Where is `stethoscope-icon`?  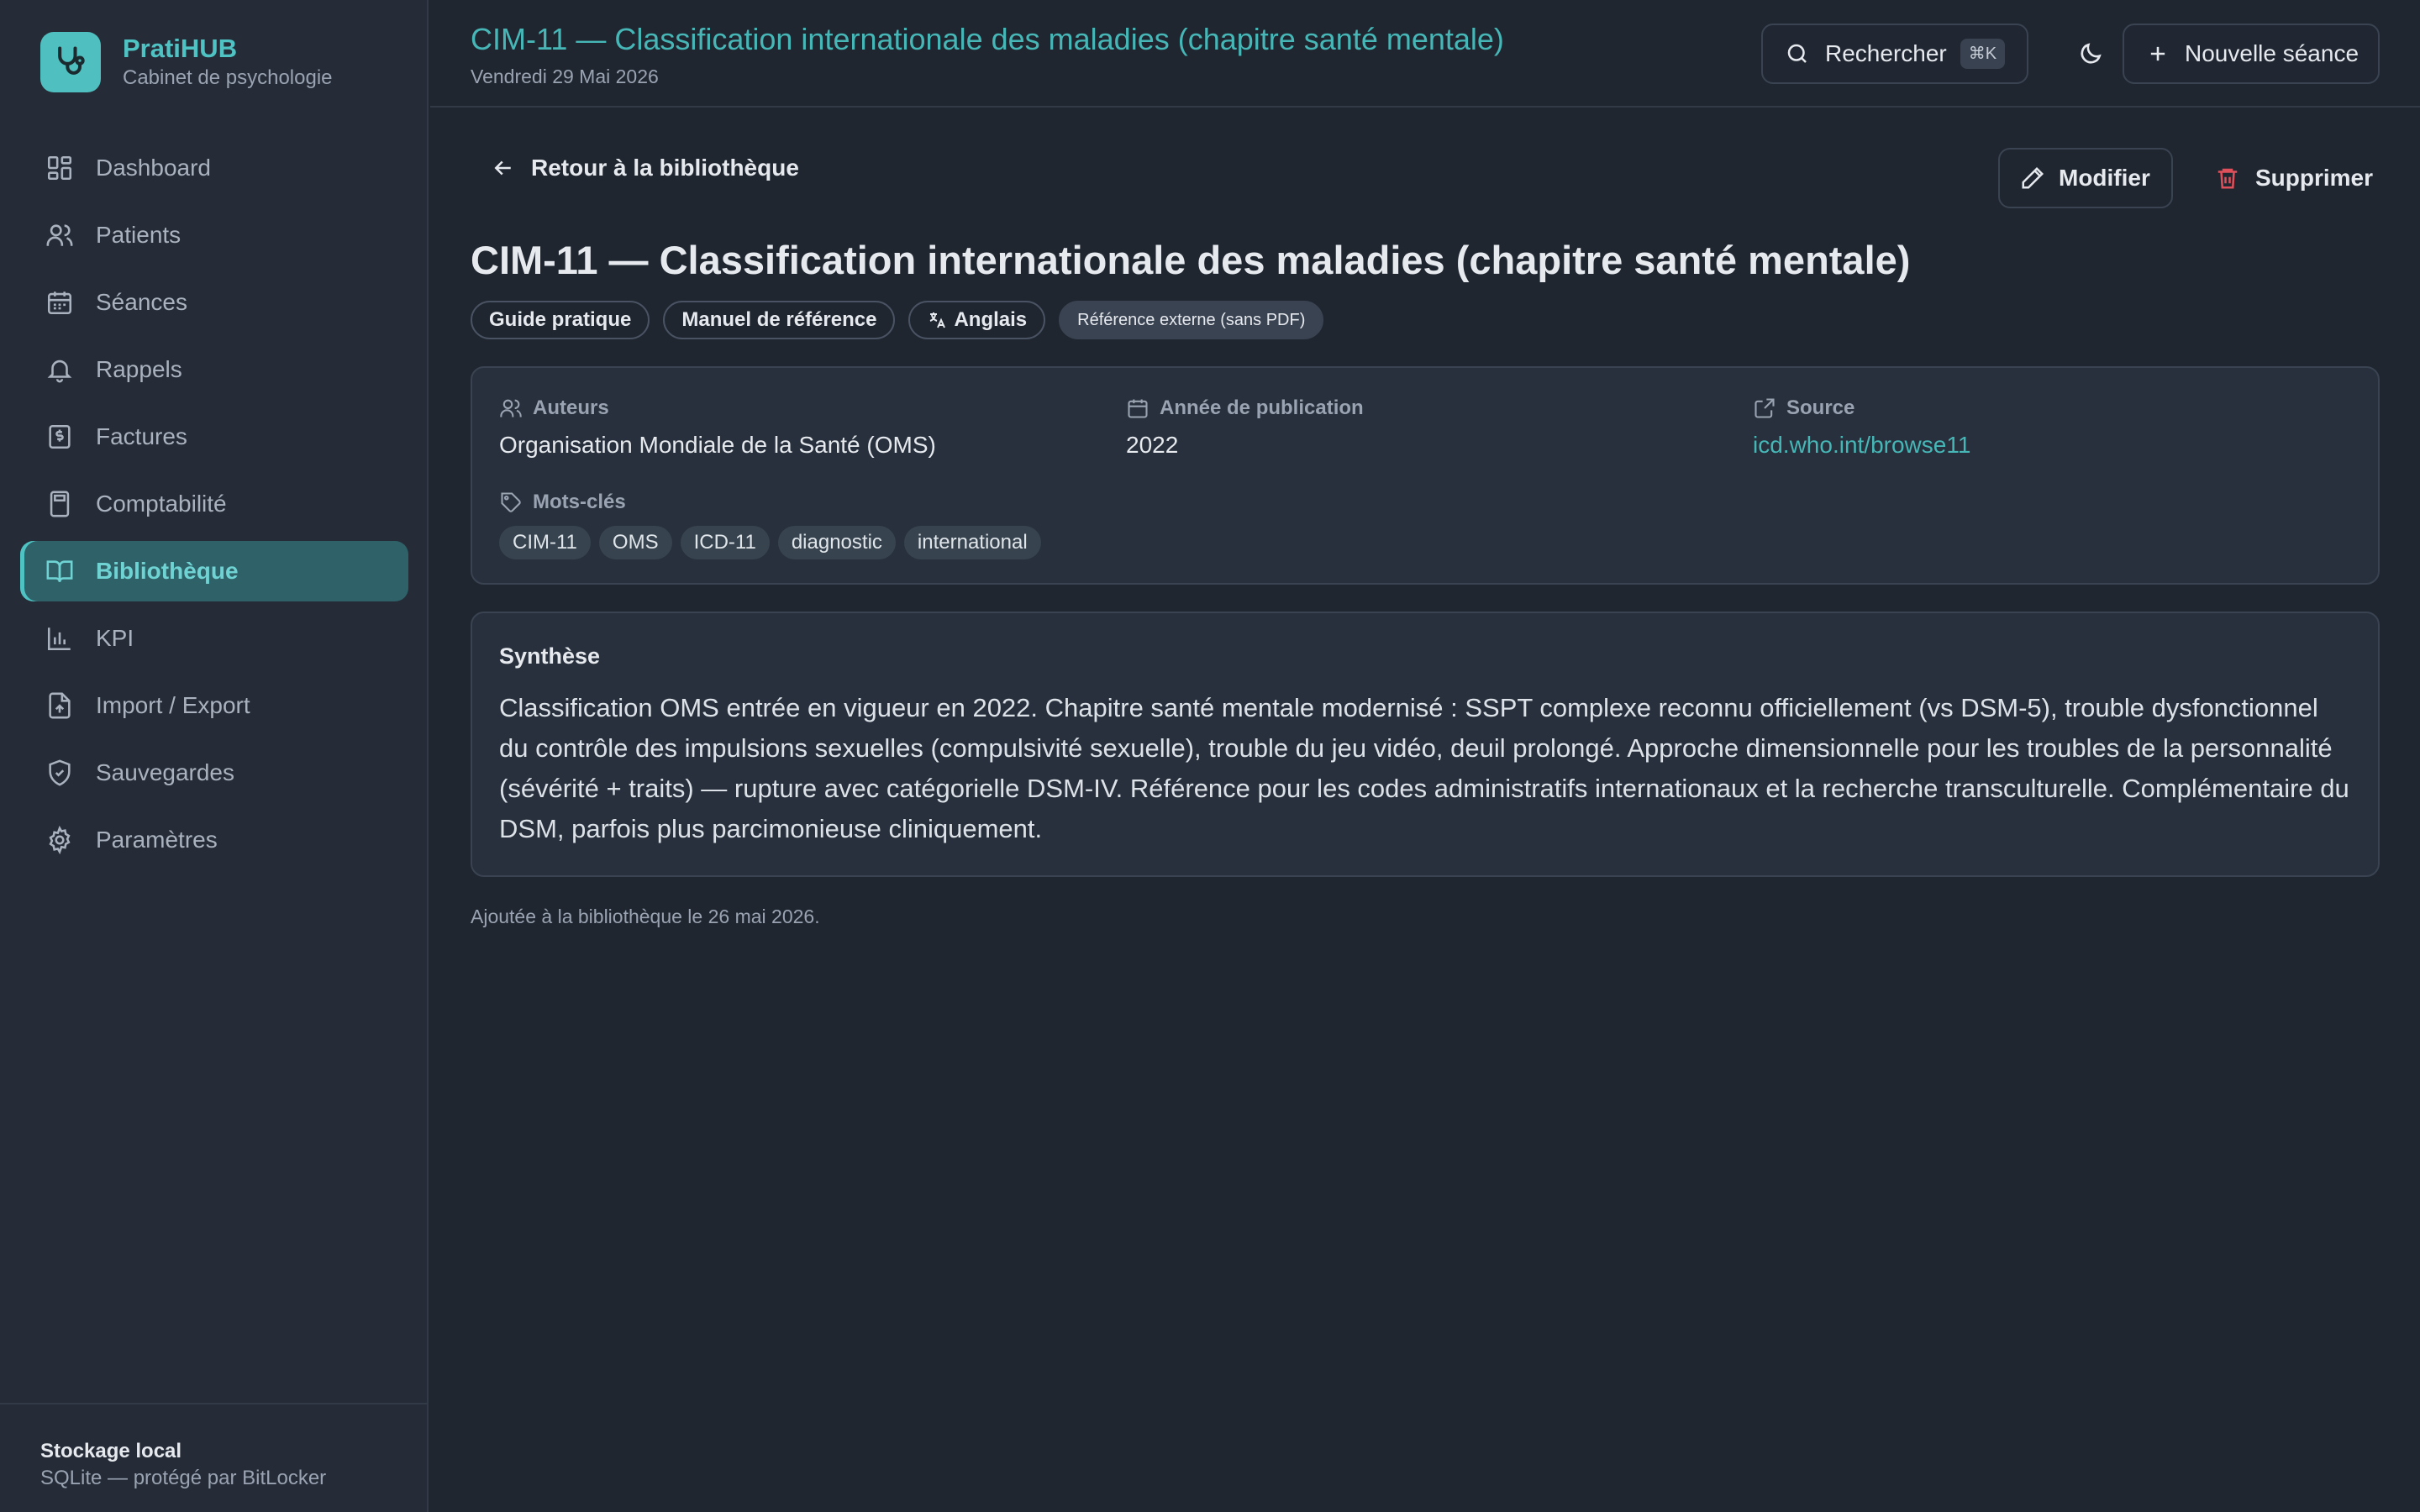
stethoscope-icon is located at coordinates (70, 62).